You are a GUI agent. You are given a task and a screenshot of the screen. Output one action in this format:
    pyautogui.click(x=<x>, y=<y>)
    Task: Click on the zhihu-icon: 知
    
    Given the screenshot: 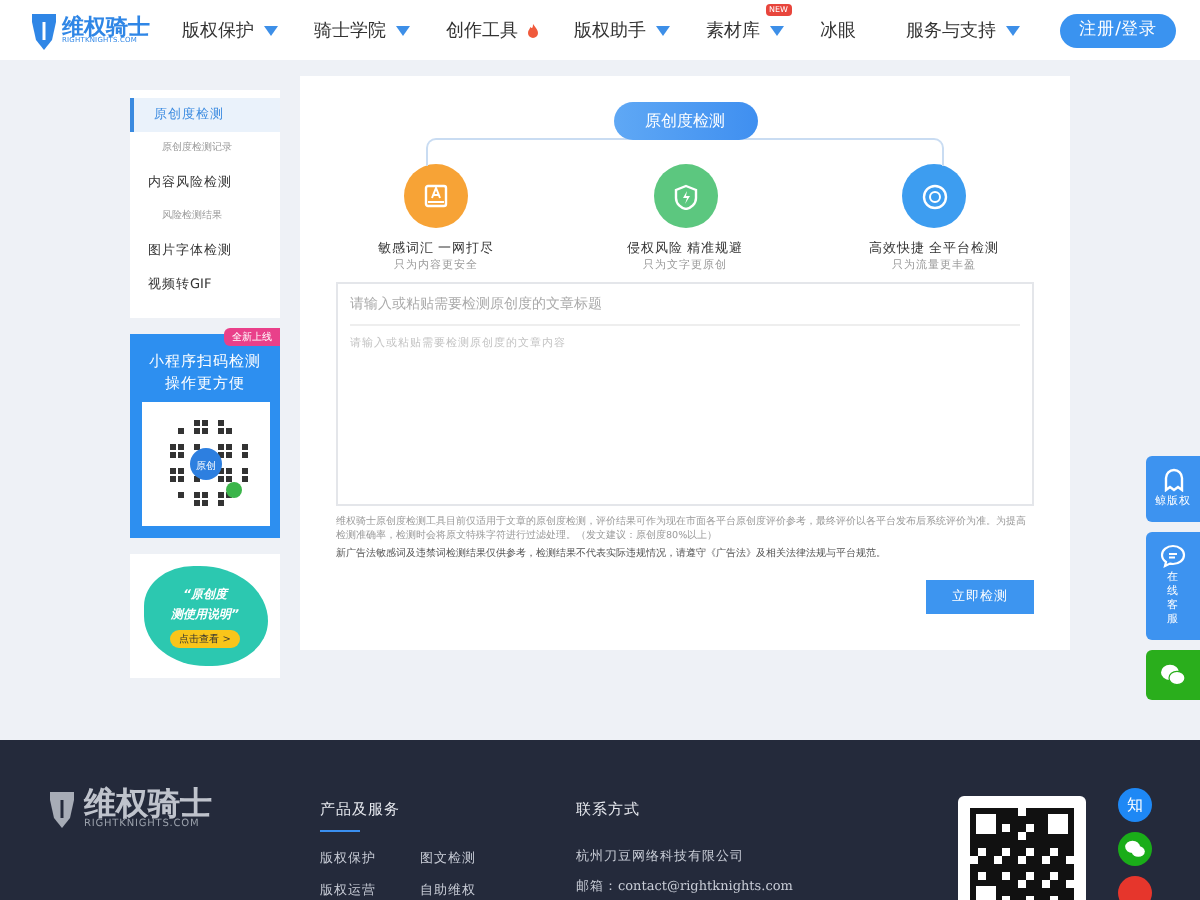 What is the action you would take?
    pyautogui.click(x=1135, y=805)
    